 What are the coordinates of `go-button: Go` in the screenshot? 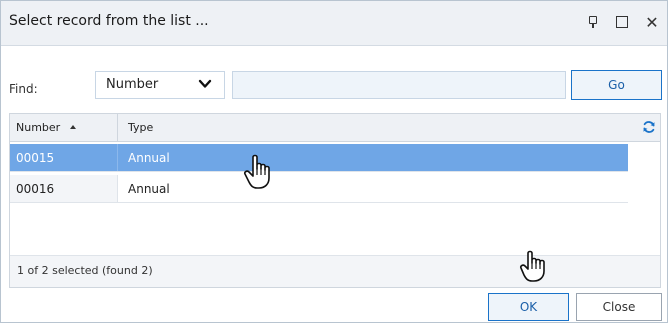 It's located at (616, 85).